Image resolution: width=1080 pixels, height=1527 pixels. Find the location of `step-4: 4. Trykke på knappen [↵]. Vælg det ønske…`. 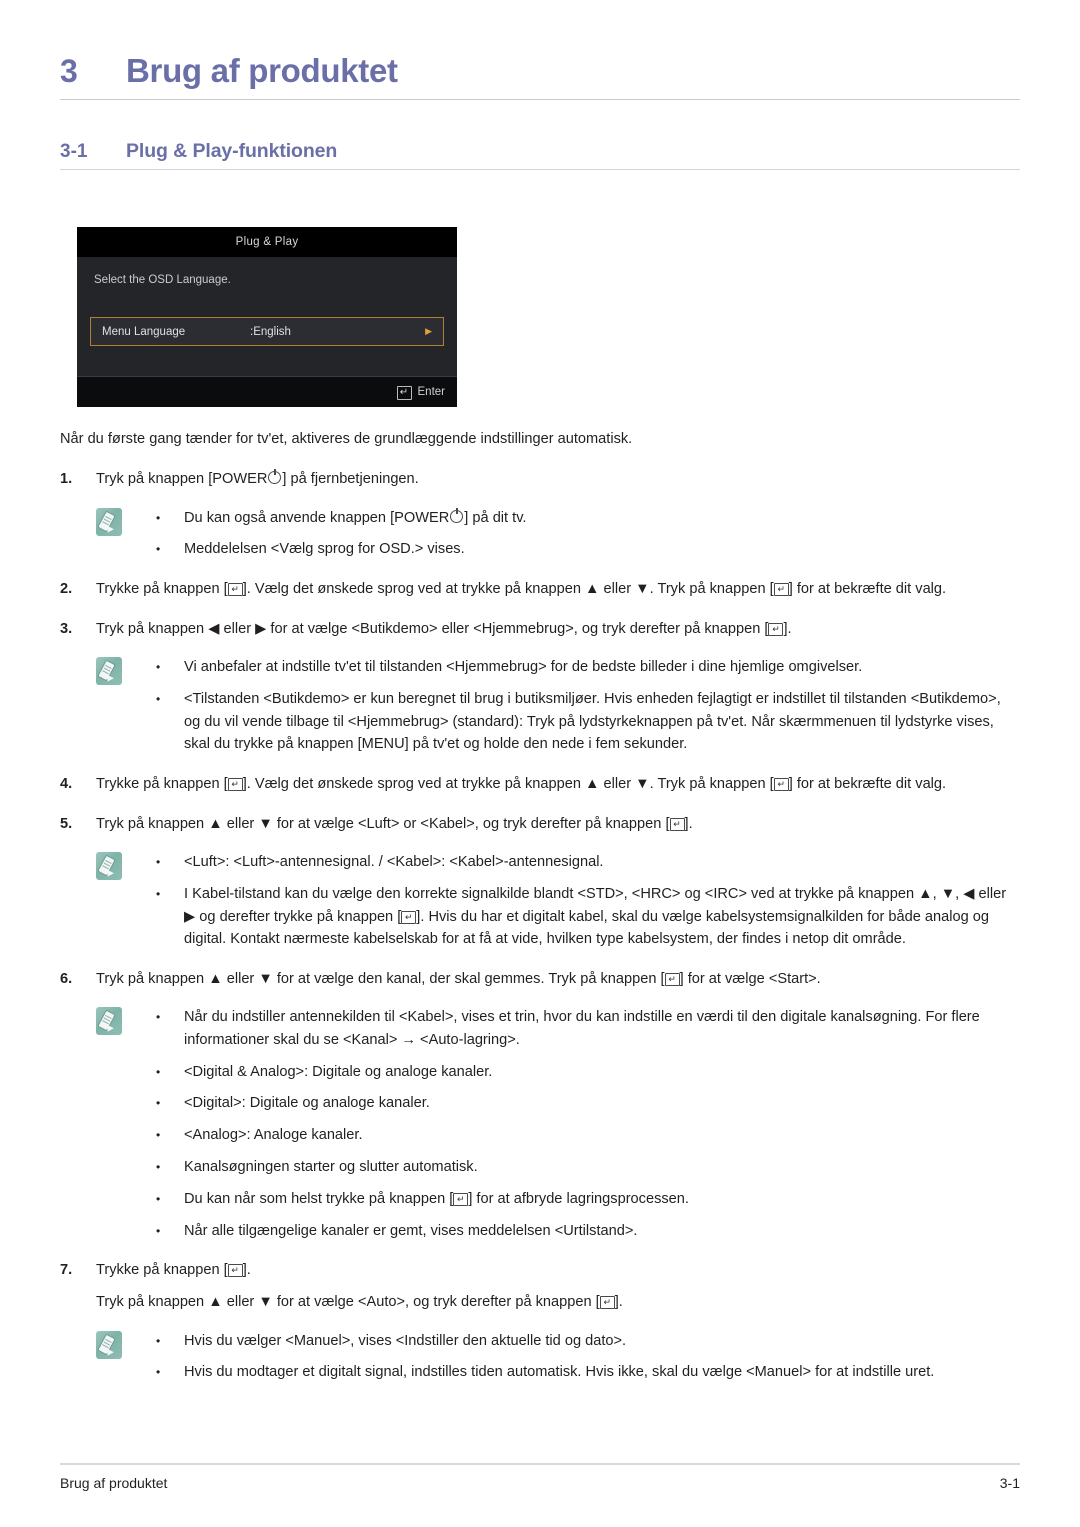

step-4: 4. Trykke på knappen [↵]. Vælg det ønske… is located at coordinates (540, 784).